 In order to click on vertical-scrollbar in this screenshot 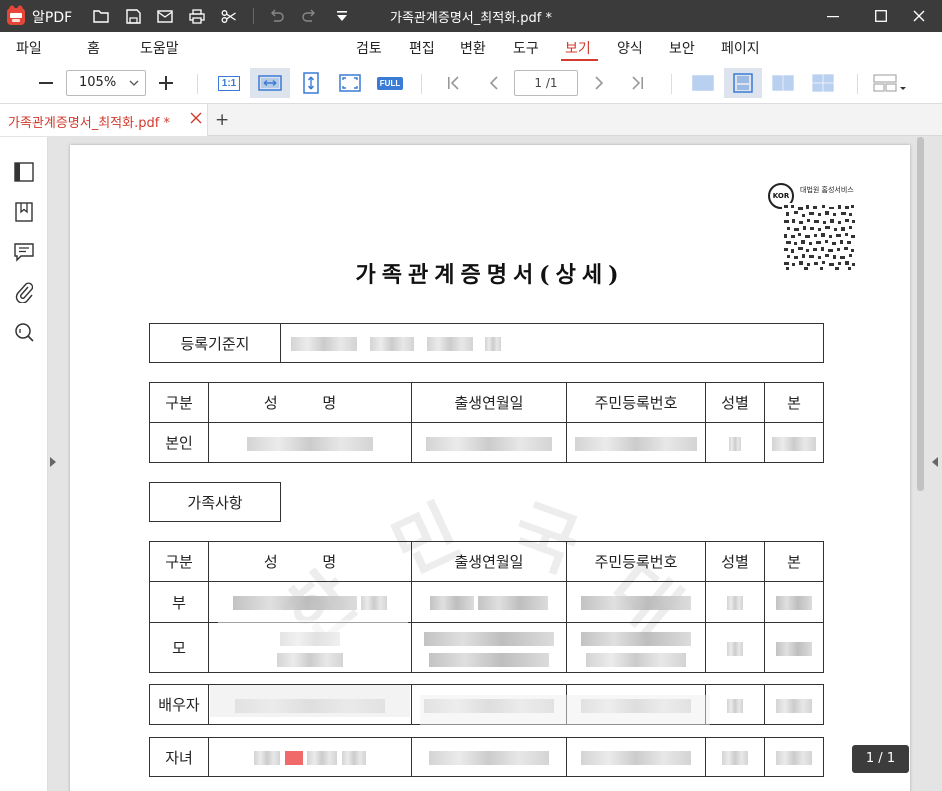, I will do `click(921, 464)`.